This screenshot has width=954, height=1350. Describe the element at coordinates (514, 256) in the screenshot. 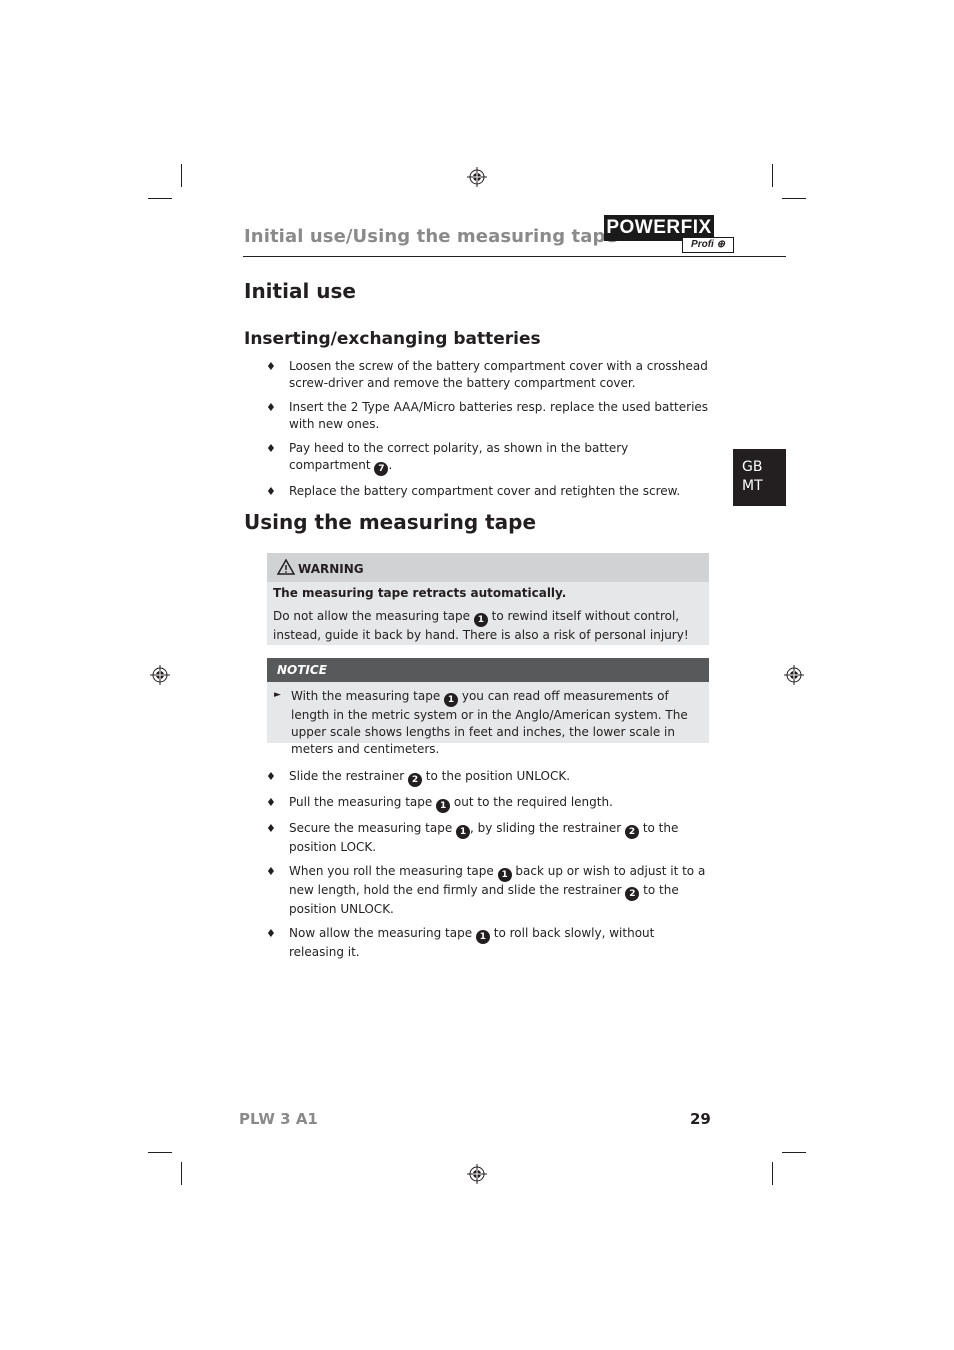

I see `header-divider` at that location.